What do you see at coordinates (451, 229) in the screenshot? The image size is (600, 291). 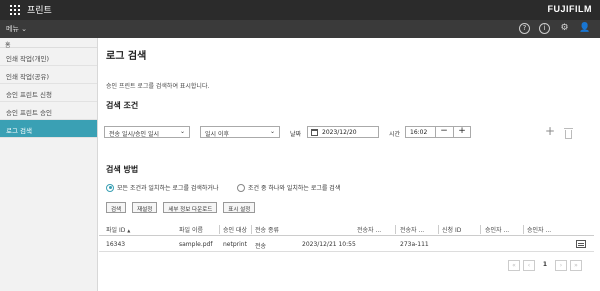 I see `column-request-id: 신청 ID` at bounding box center [451, 229].